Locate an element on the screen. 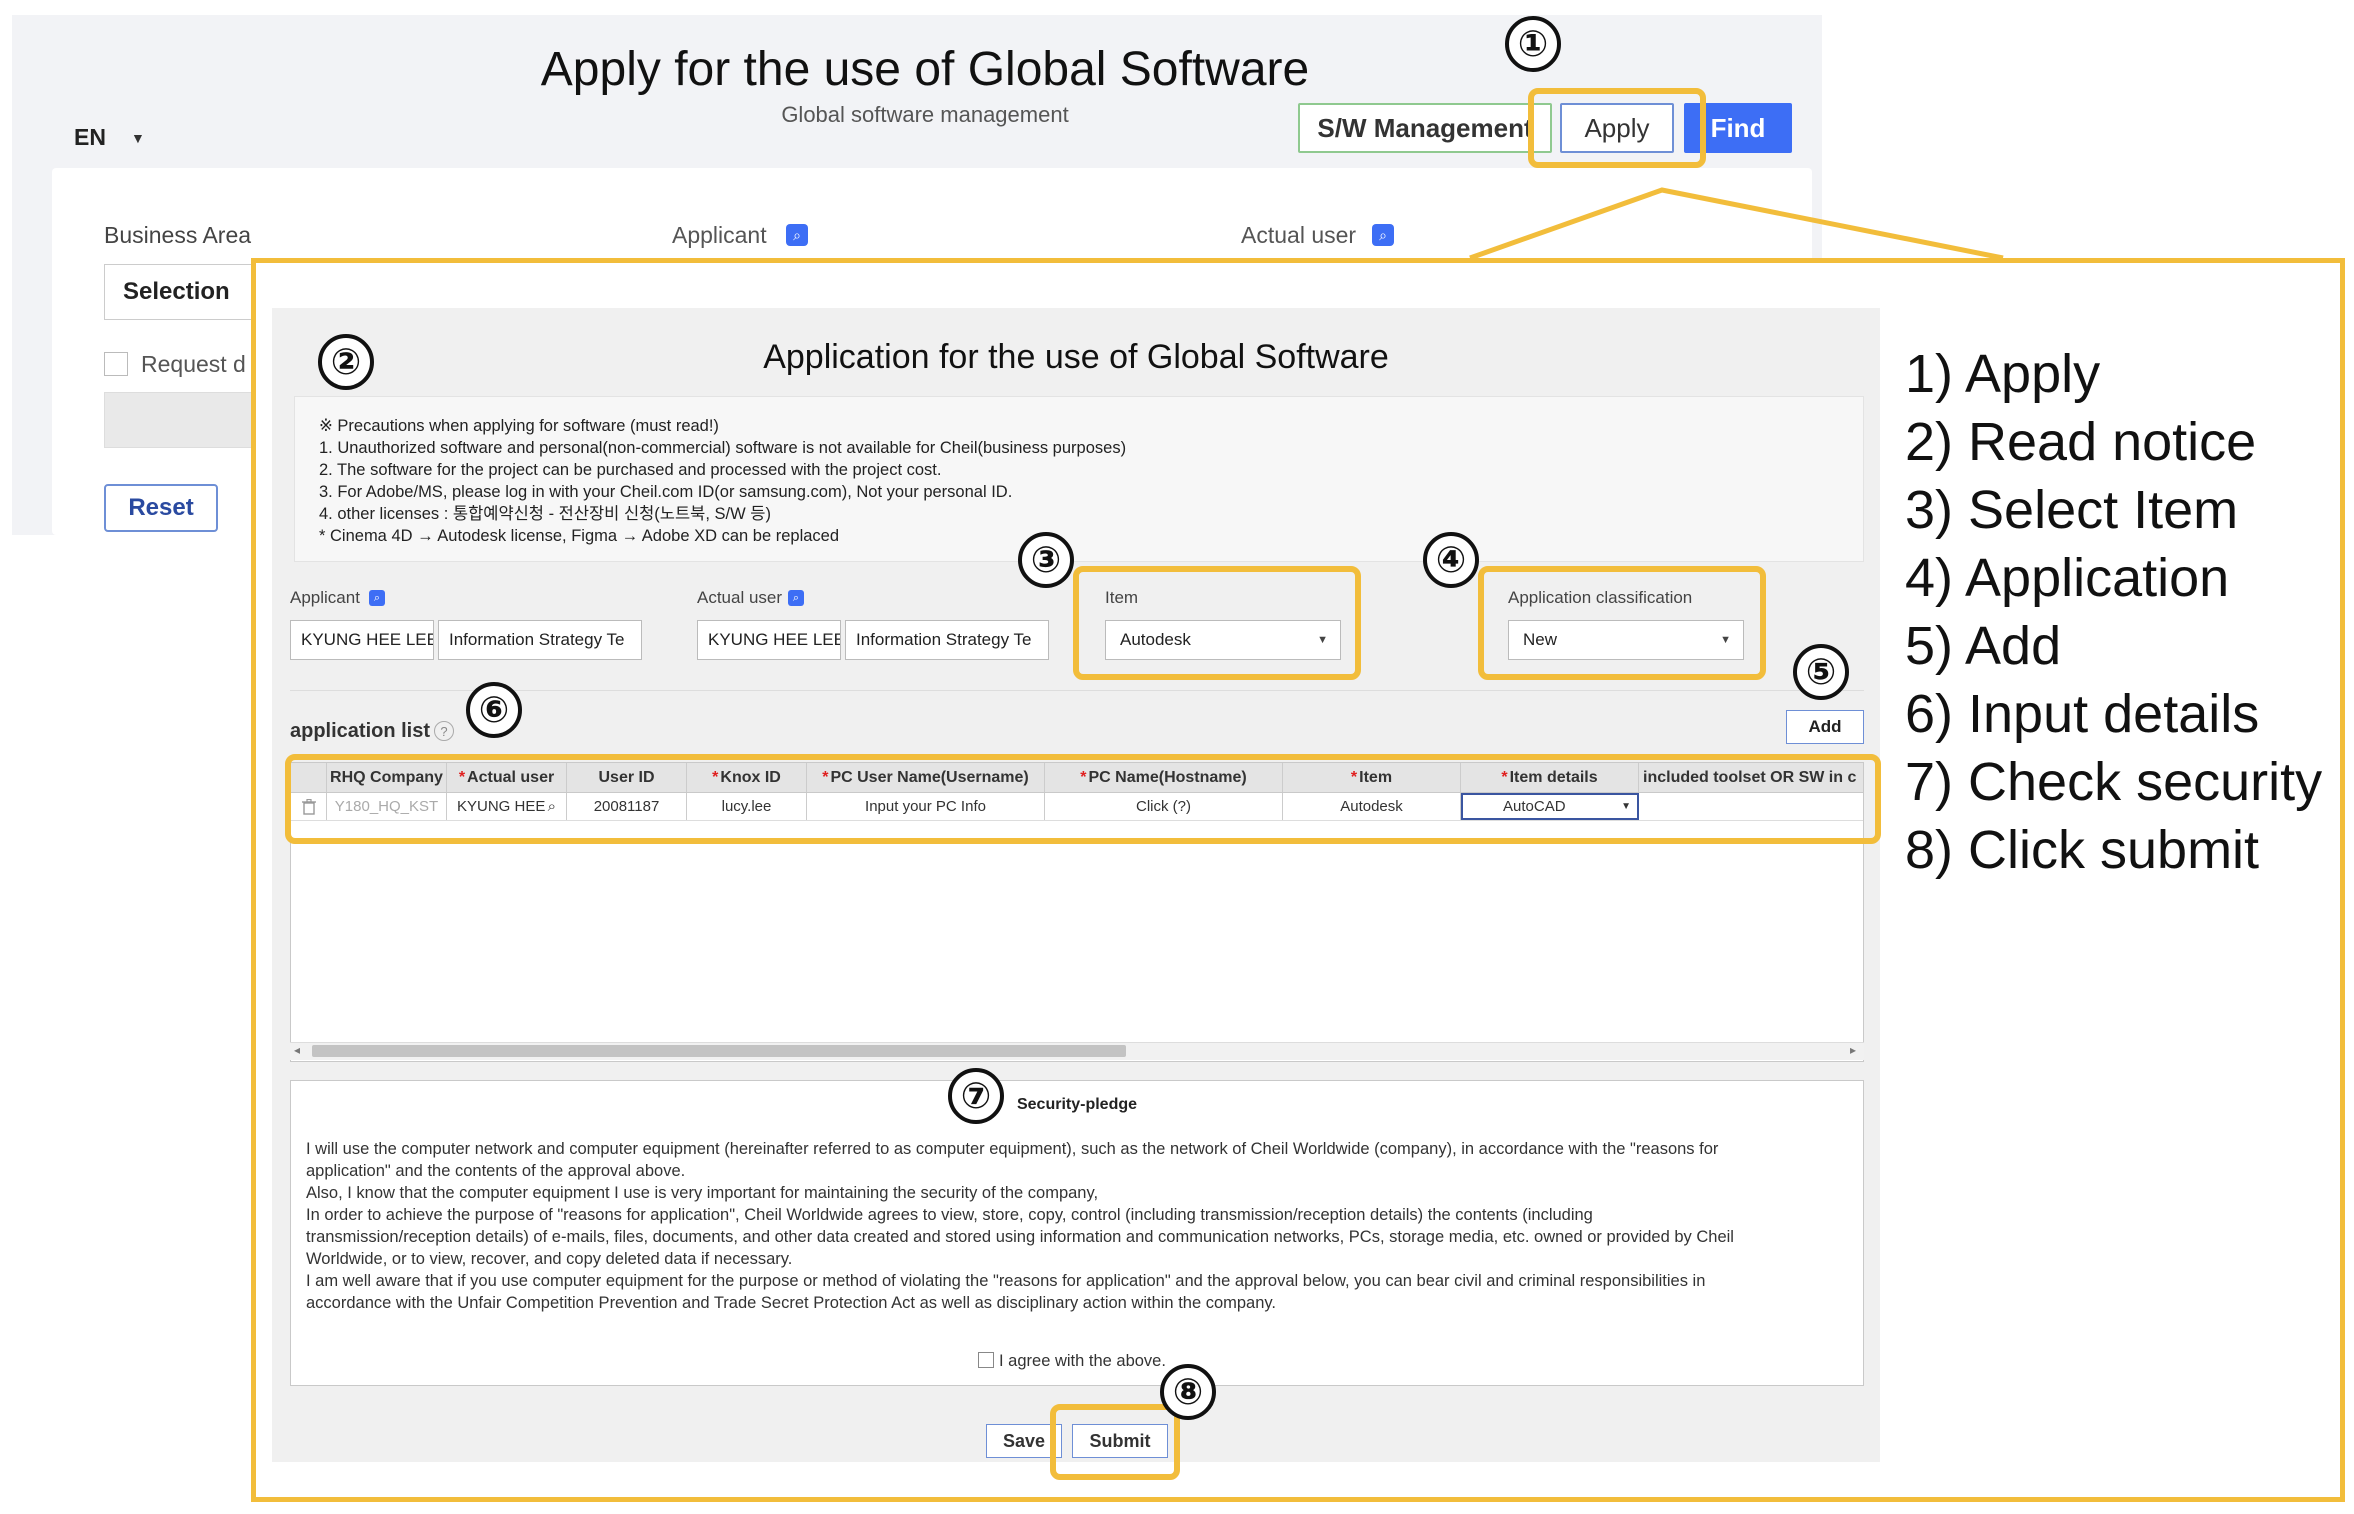  step-marker-6: ⑥ is located at coordinates (494, 710).